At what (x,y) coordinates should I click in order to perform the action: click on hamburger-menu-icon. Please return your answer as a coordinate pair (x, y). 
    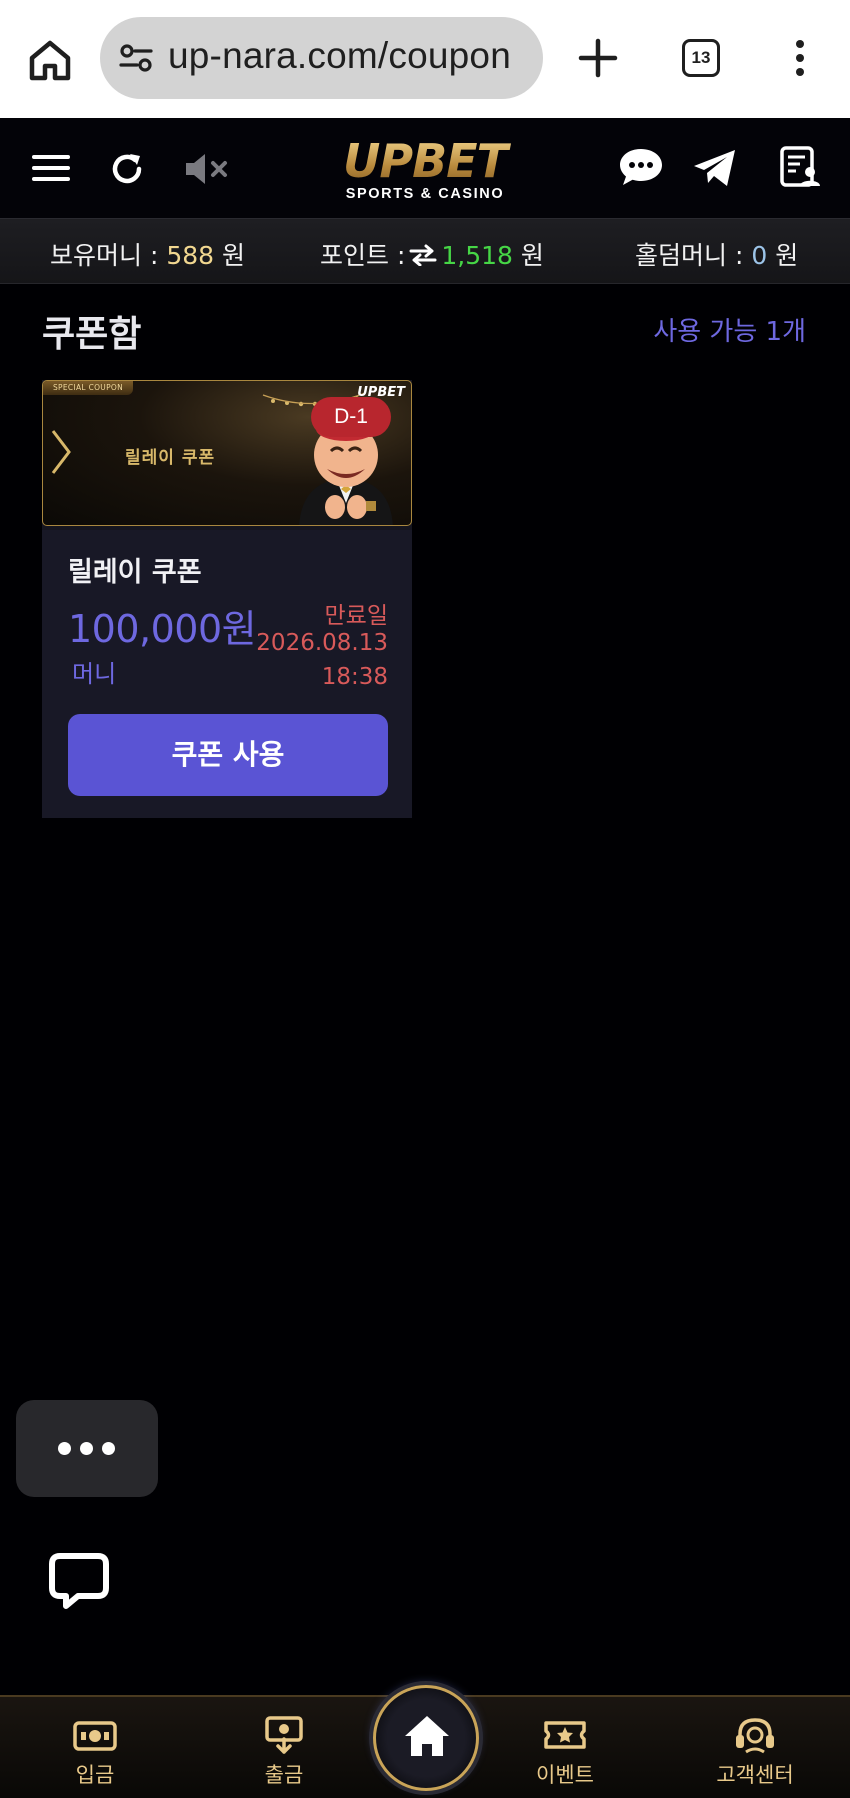
    Looking at the image, I should click on (51, 168).